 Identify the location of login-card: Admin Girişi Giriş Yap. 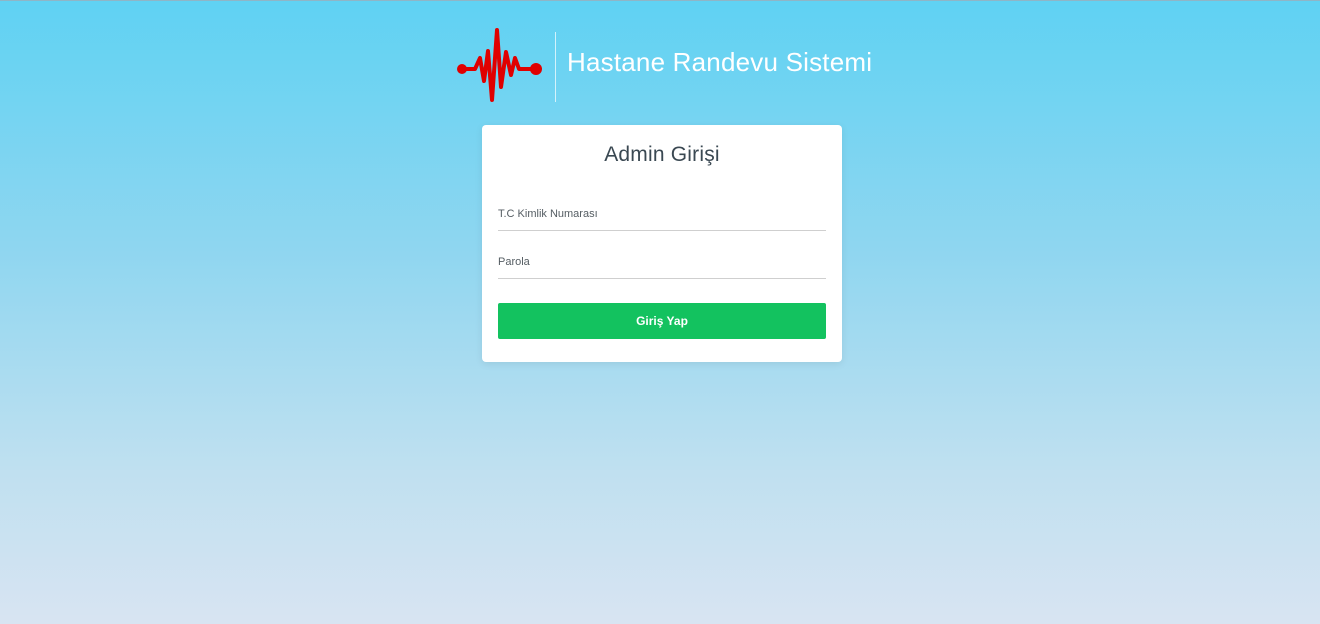
(662, 243).